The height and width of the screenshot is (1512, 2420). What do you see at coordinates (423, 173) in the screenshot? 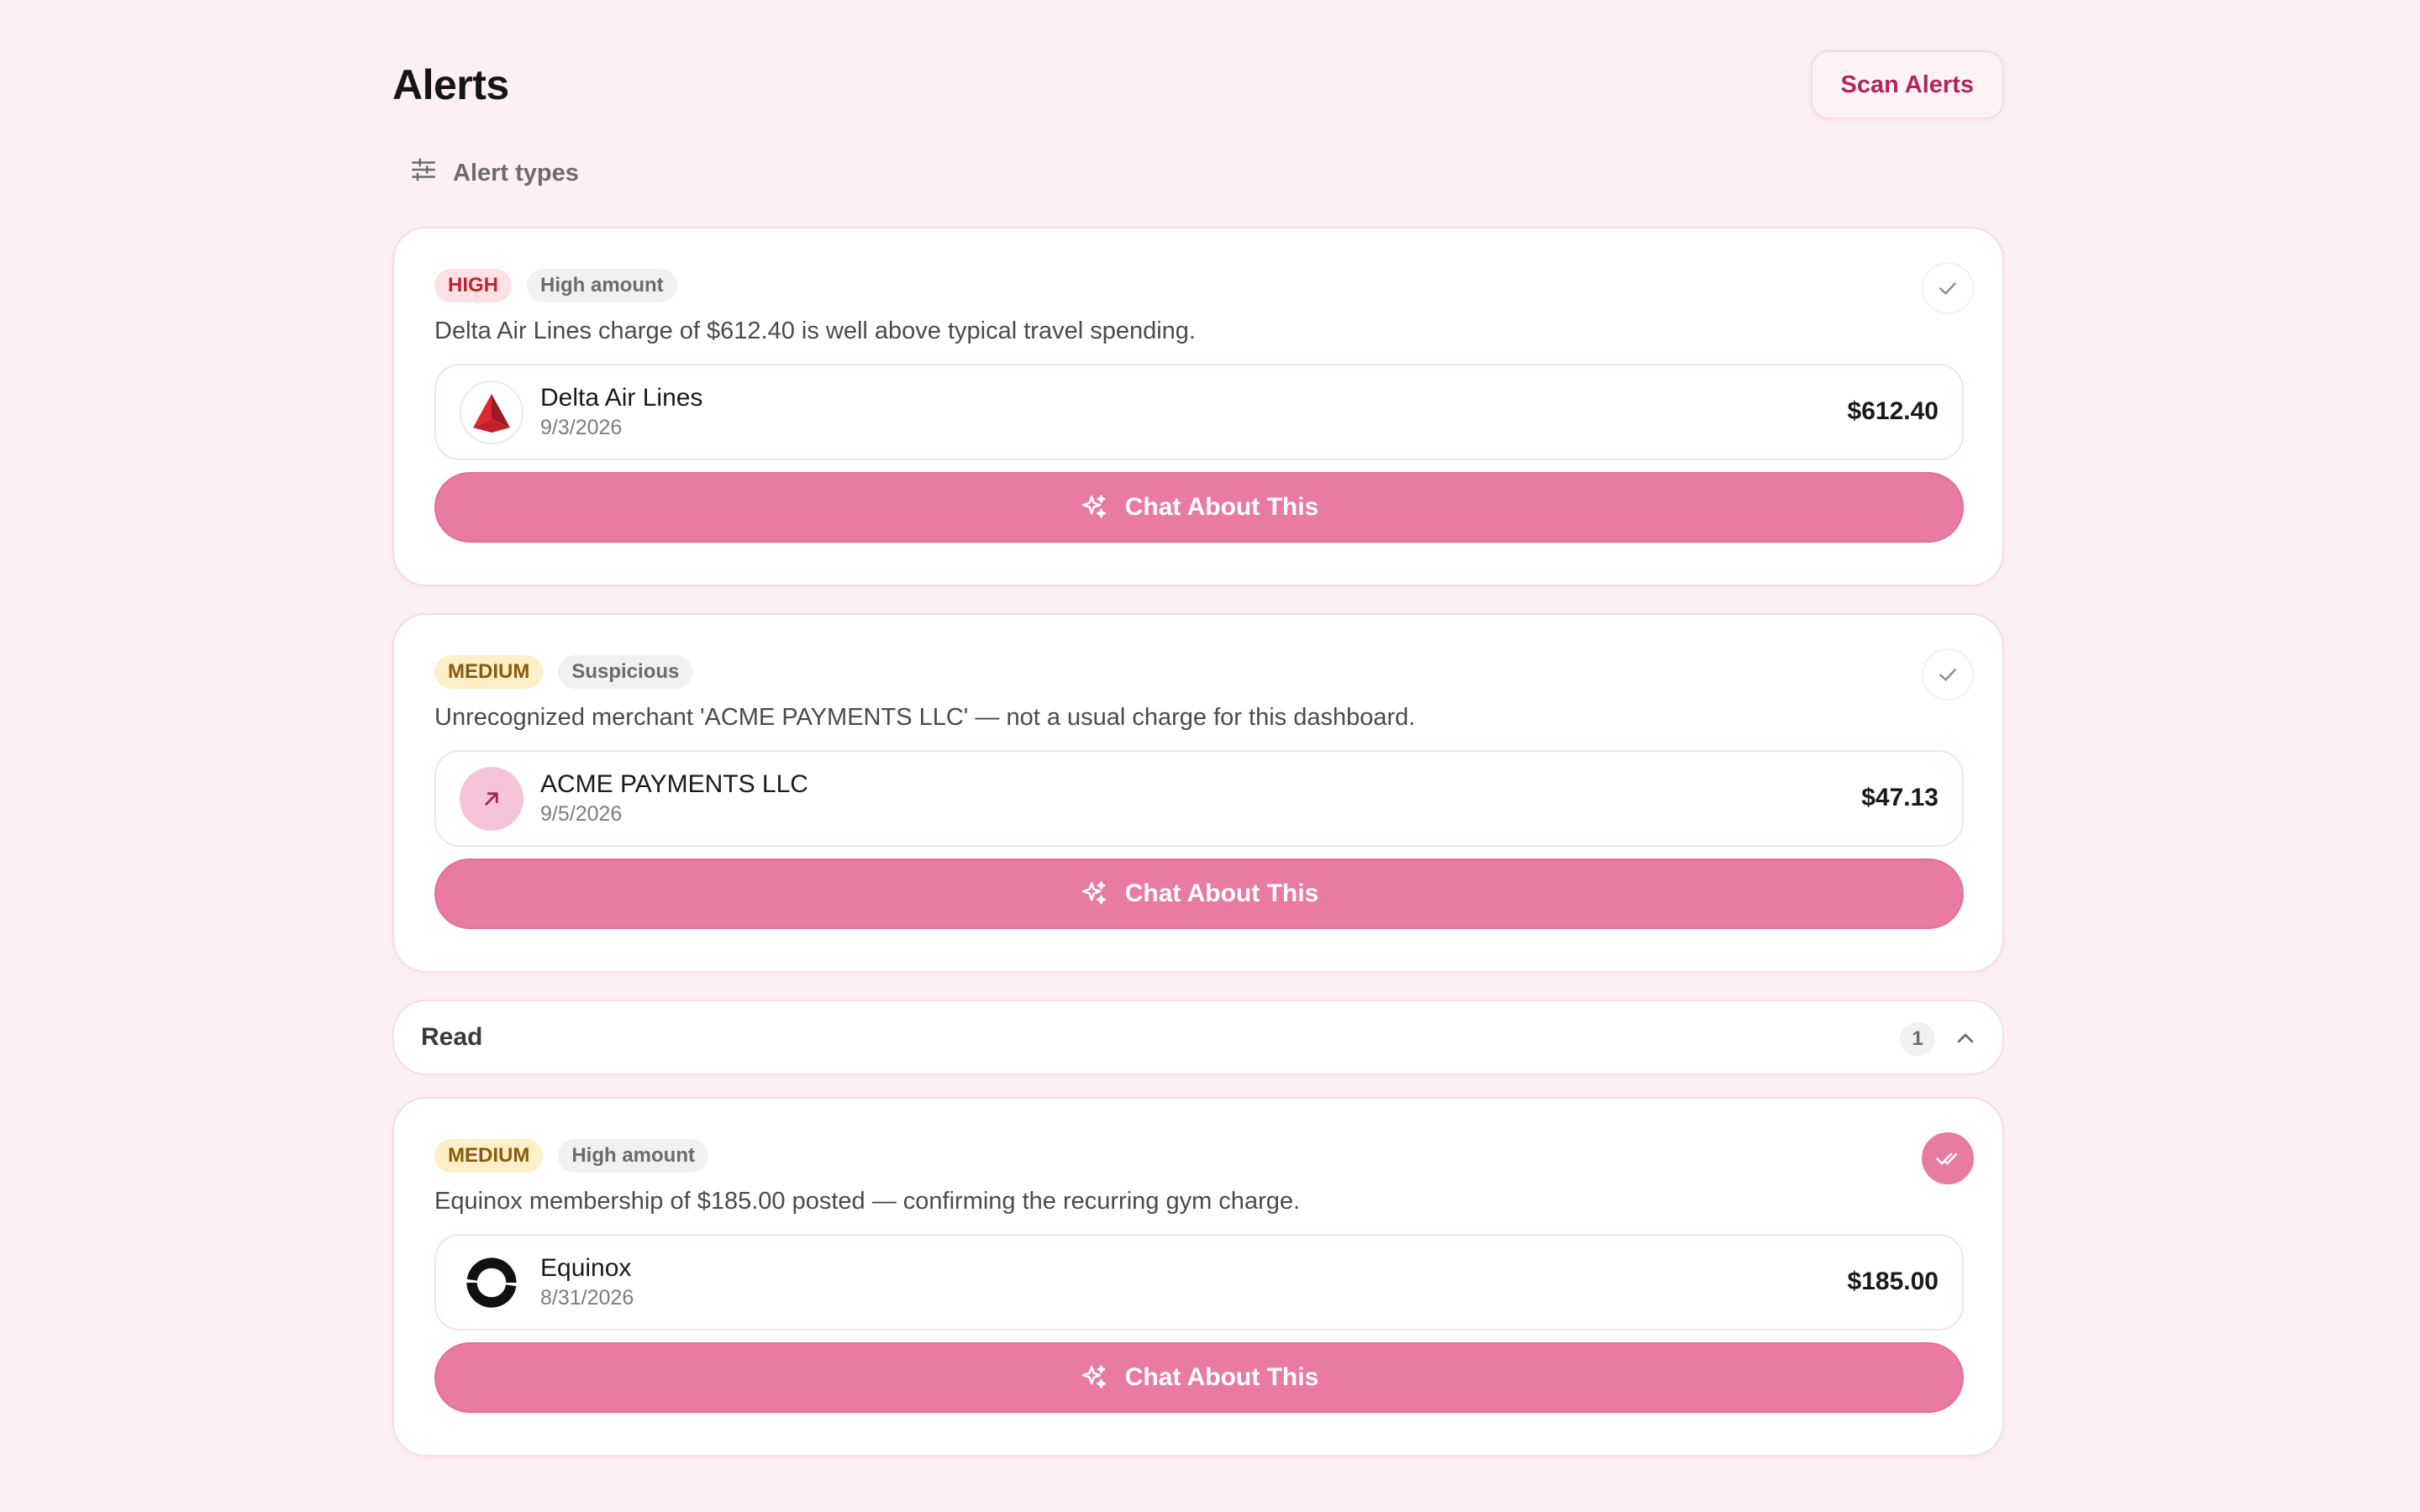
I see `sliders-icon` at bounding box center [423, 173].